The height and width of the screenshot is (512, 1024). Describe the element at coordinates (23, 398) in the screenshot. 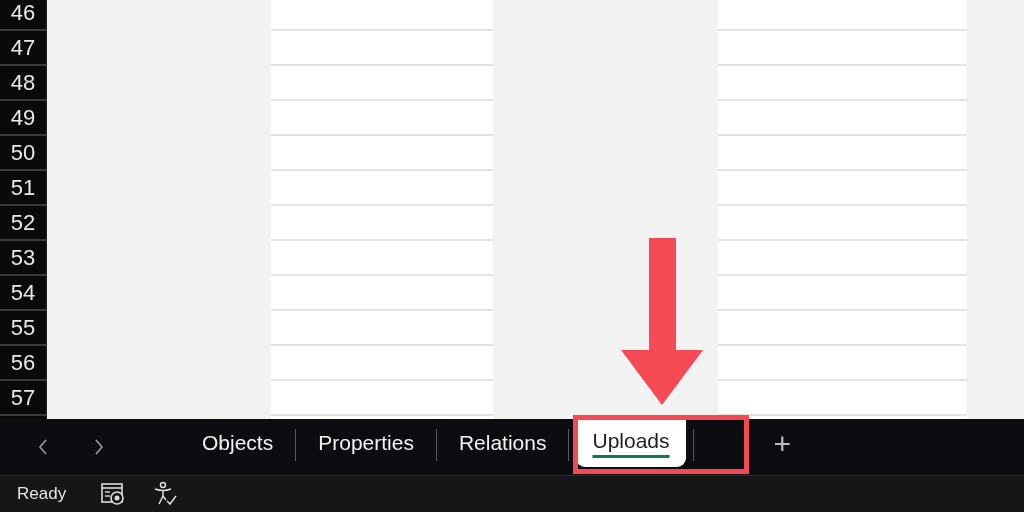

I see `row-number: 57` at that location.